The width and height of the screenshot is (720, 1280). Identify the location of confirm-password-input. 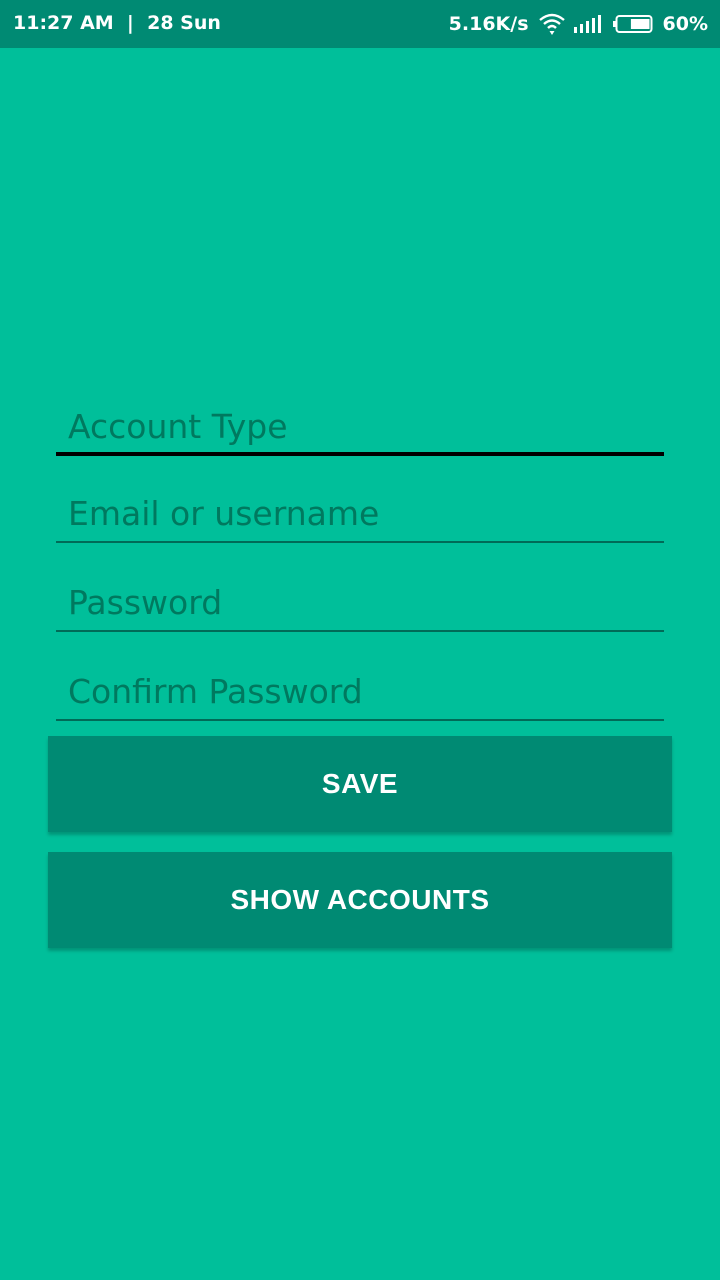
(360, 691).